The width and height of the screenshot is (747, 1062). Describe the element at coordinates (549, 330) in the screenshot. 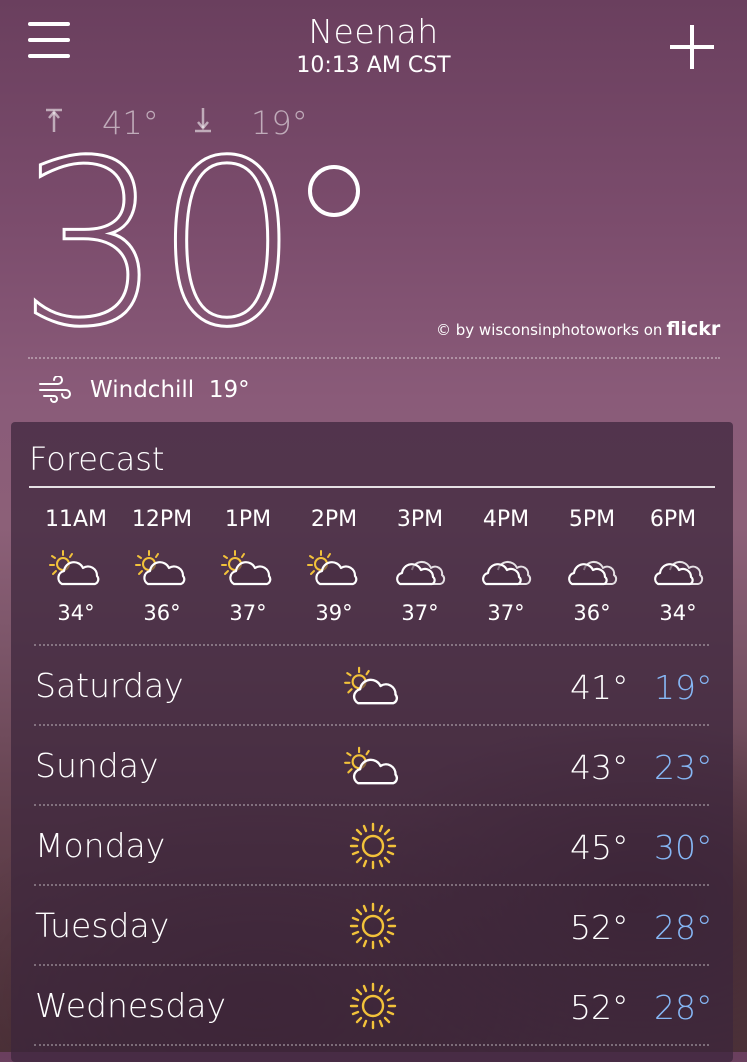

I see `photo-credit-text: © by wisconsinphotoworks on` at that location.